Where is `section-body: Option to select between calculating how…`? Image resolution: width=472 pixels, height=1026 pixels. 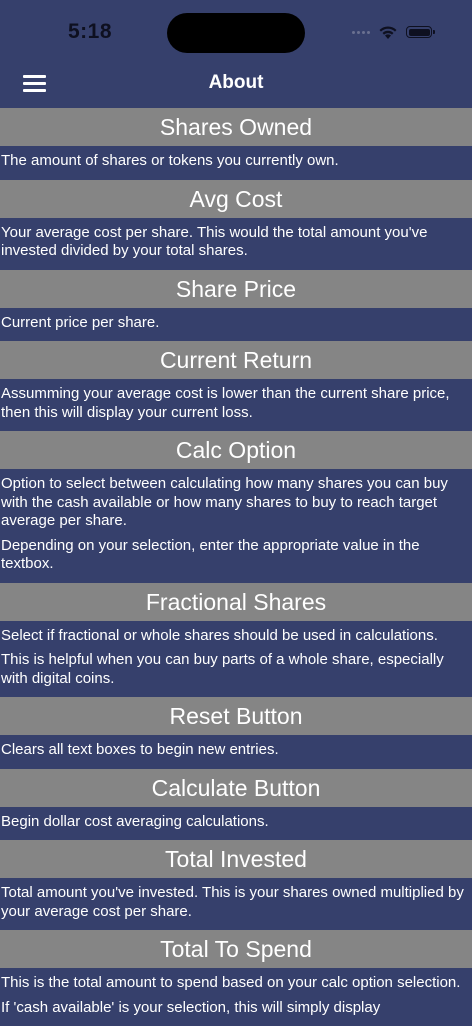
section-body: Option to select between calculating how… is located at coordinates (236, 526).